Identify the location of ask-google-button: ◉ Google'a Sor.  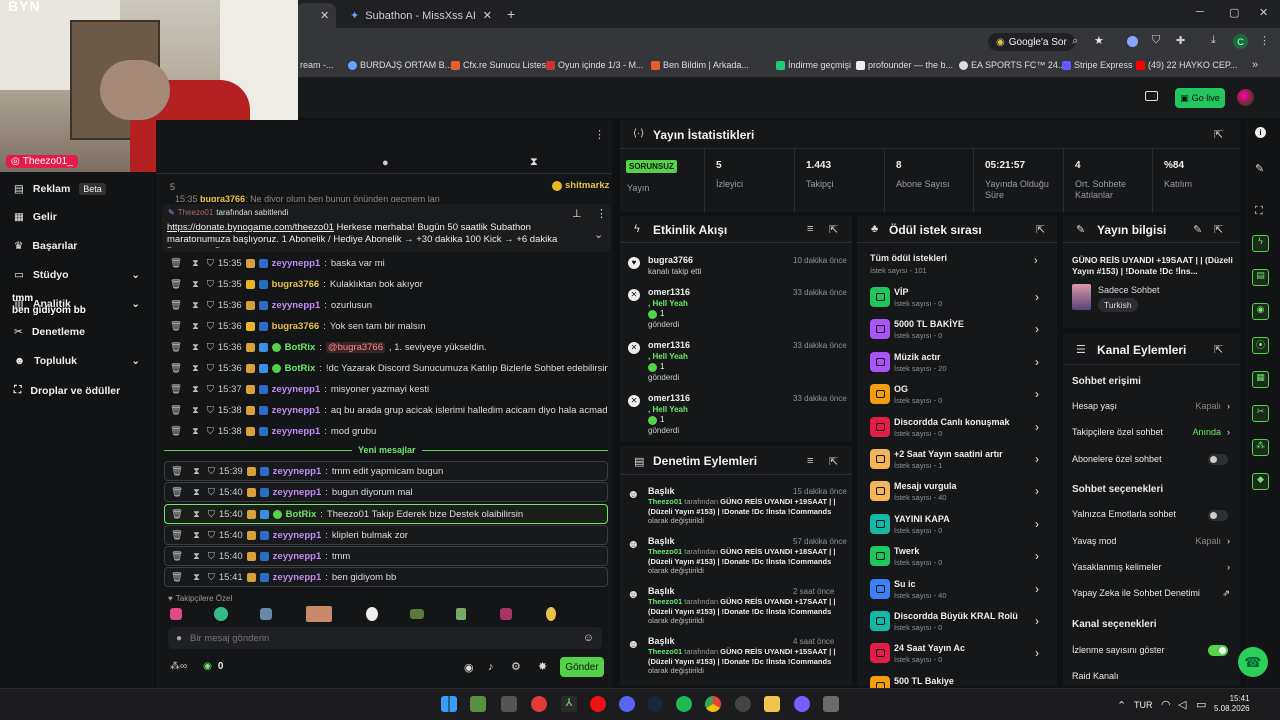
(1031, 42).